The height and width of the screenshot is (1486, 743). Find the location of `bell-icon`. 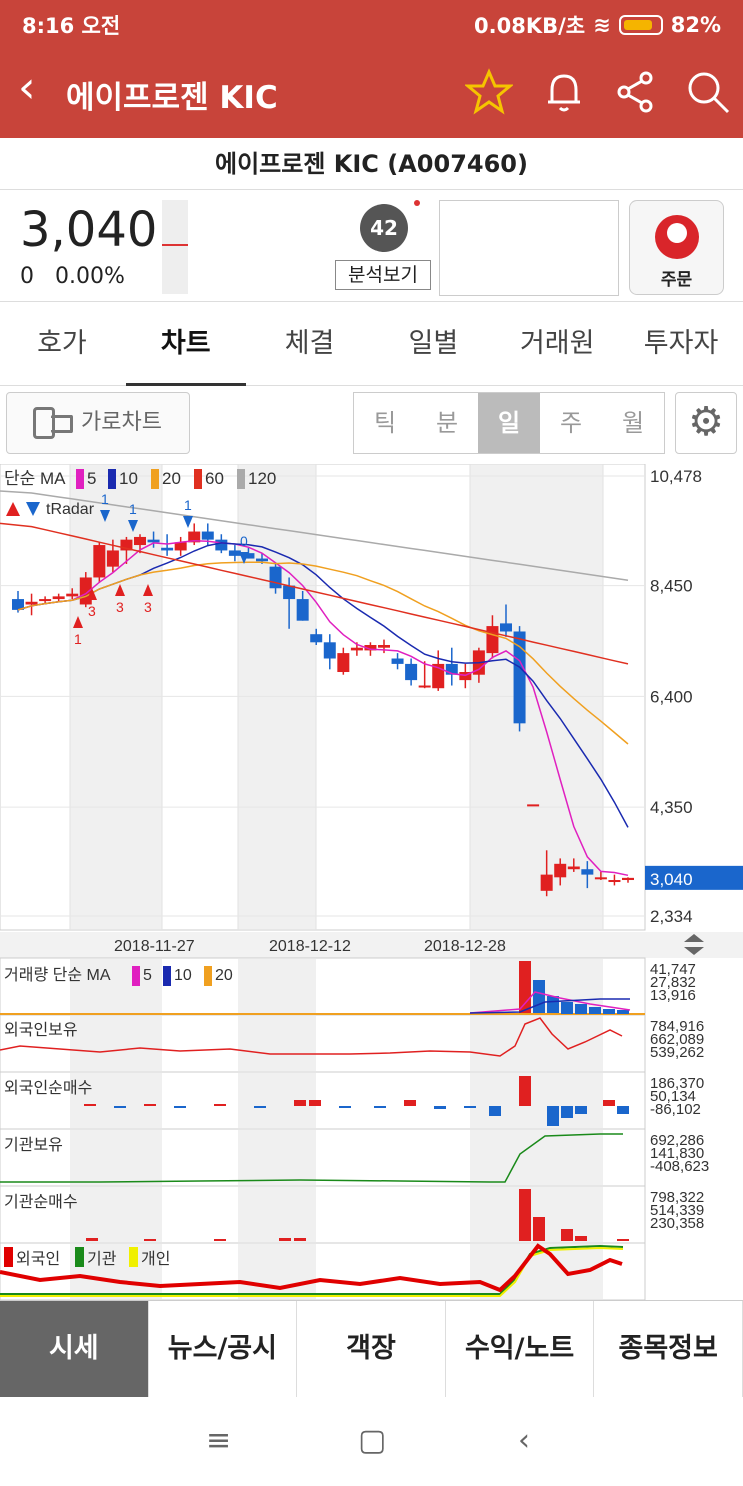

bell-icon is located at coordinates (564, 92).